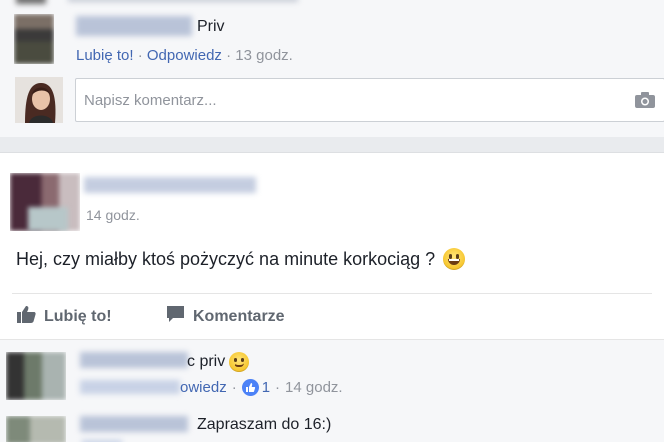  Describe the element at coordinates (211, 26) in the screenshot. I see `comment-text: Priv` at that location.